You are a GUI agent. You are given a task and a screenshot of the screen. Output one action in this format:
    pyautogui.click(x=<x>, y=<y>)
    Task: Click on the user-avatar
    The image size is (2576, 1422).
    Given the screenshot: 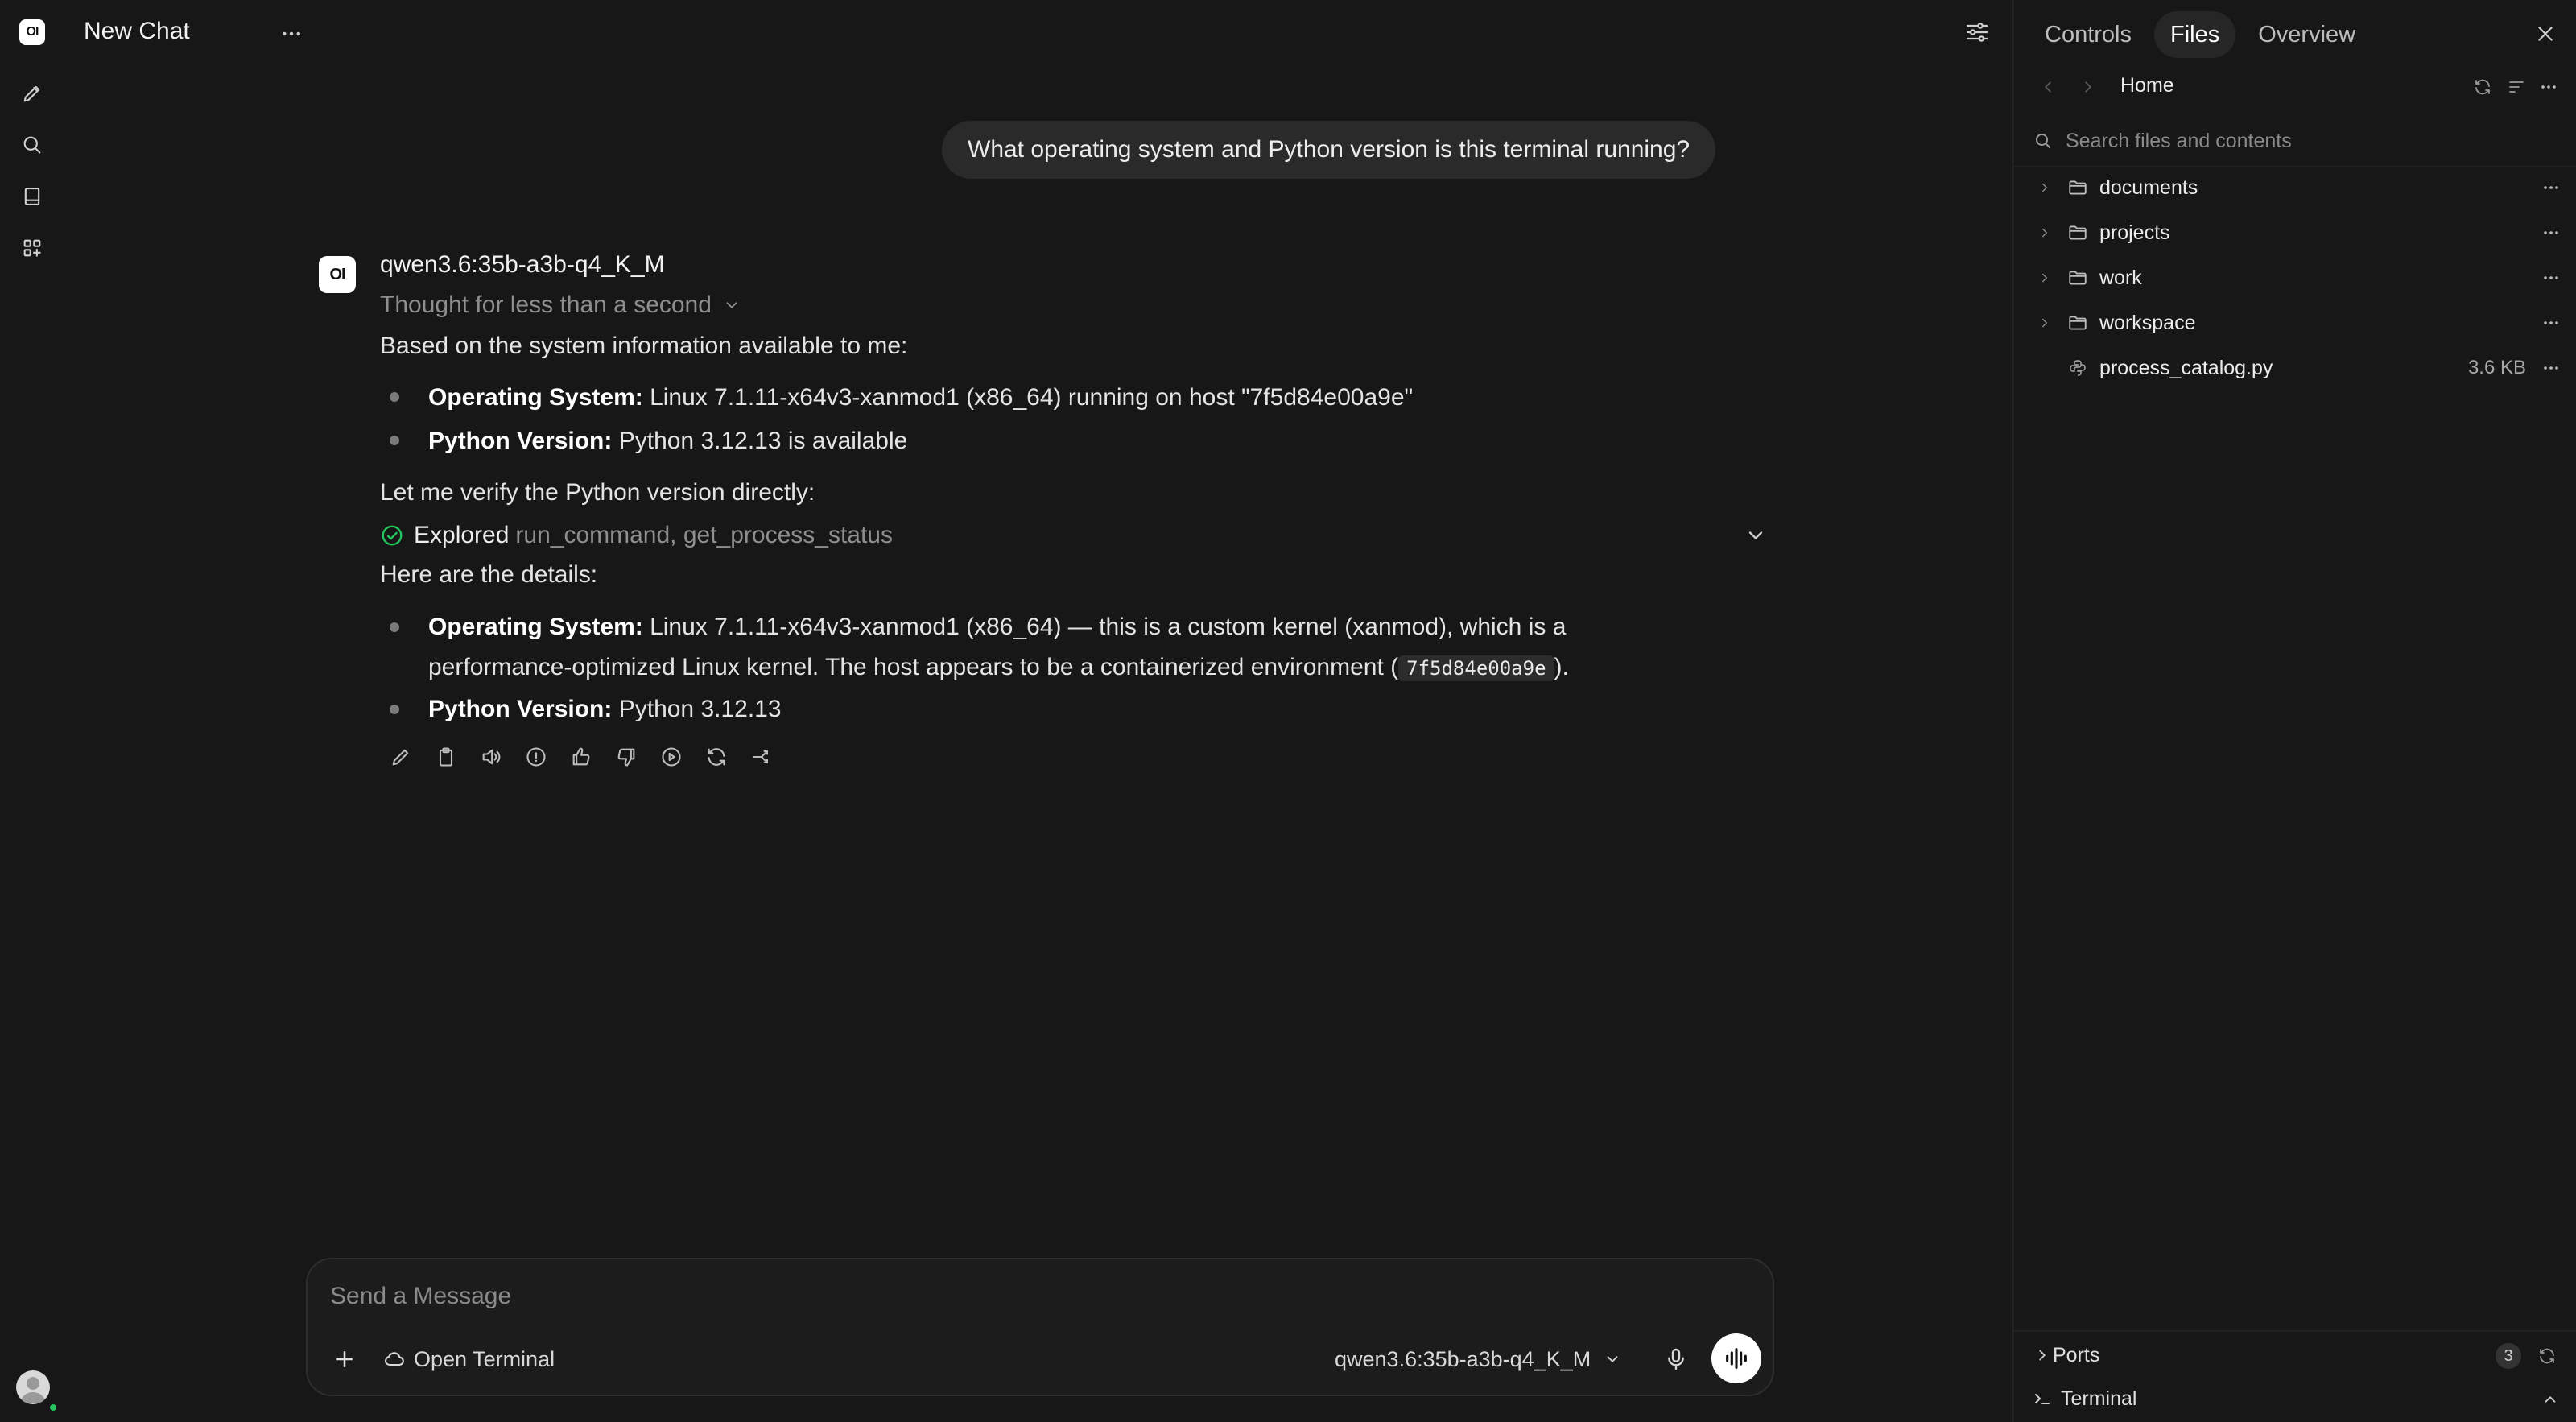 What is the action you would take?
    pyautogui.click(x=33, y=1387)
    